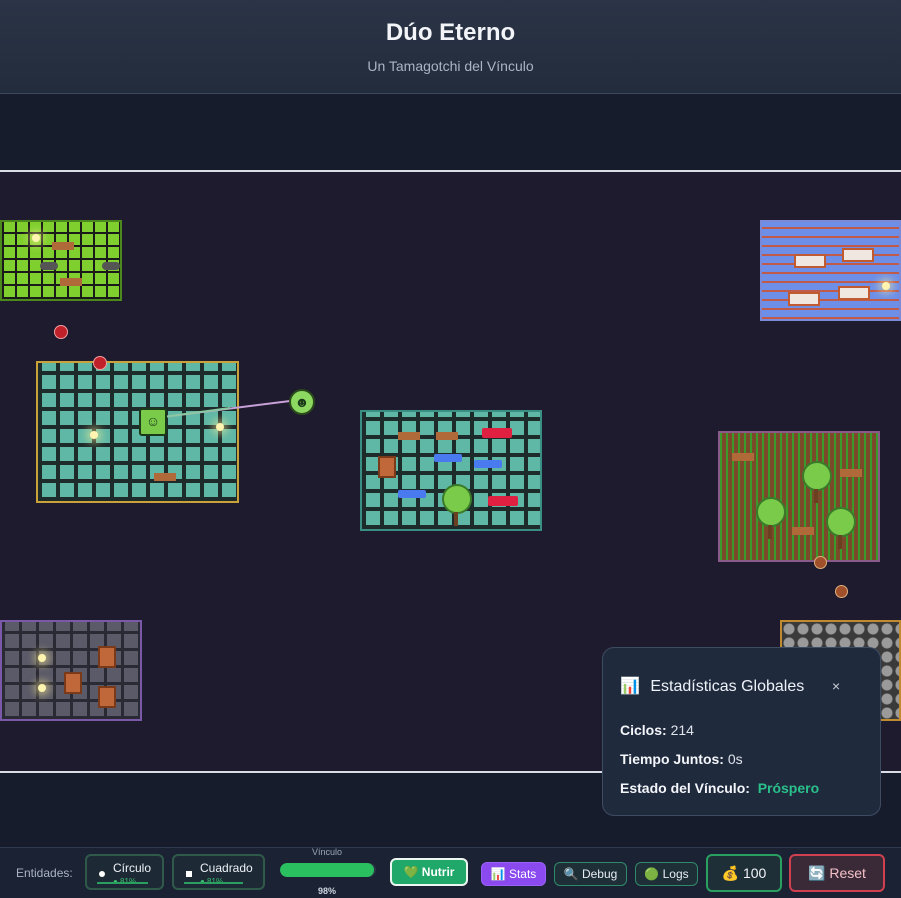 This screenshot has width=901, height=898. I want to click on app-header: Dúo Eterno Un Tamagotchi del Vínculo, so click(450, 47).